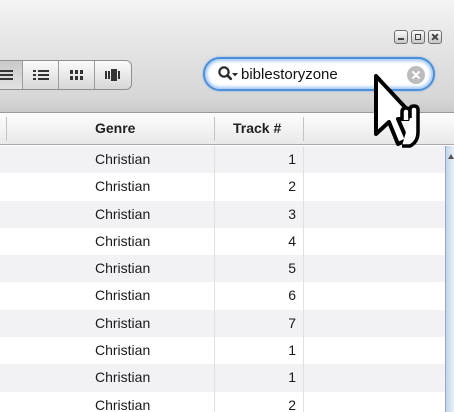  I want to click on view-list-detail-button, so click(41, 75).